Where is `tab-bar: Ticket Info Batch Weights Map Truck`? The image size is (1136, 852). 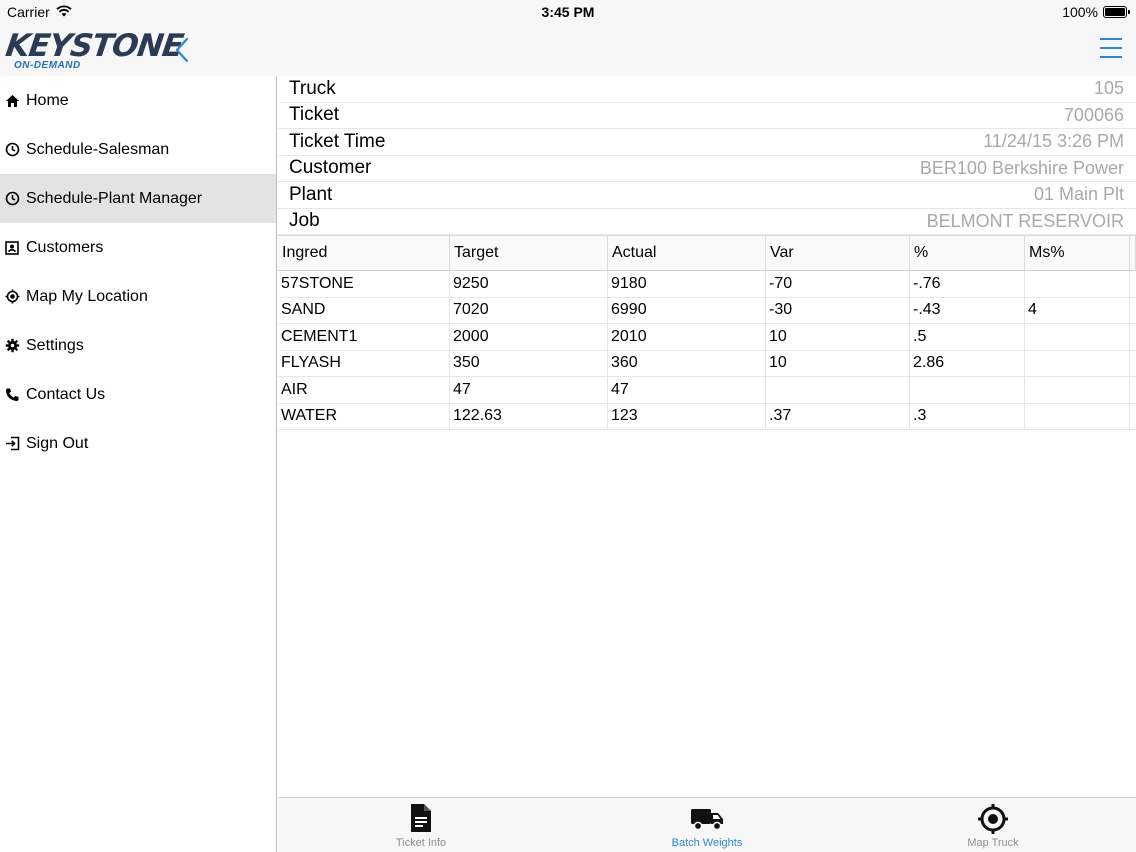
tab-bar: Ticket Info Batch Weights Map Truck is located at coordinates (707, 824).